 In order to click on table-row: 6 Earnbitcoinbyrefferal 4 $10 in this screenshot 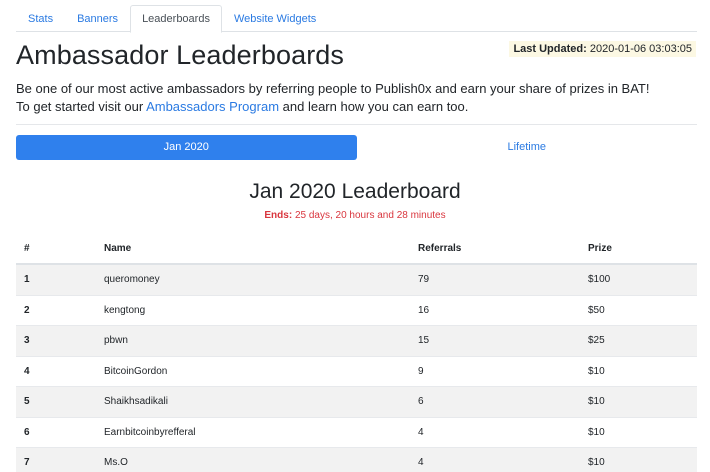, I will do `click(356, 433)`.